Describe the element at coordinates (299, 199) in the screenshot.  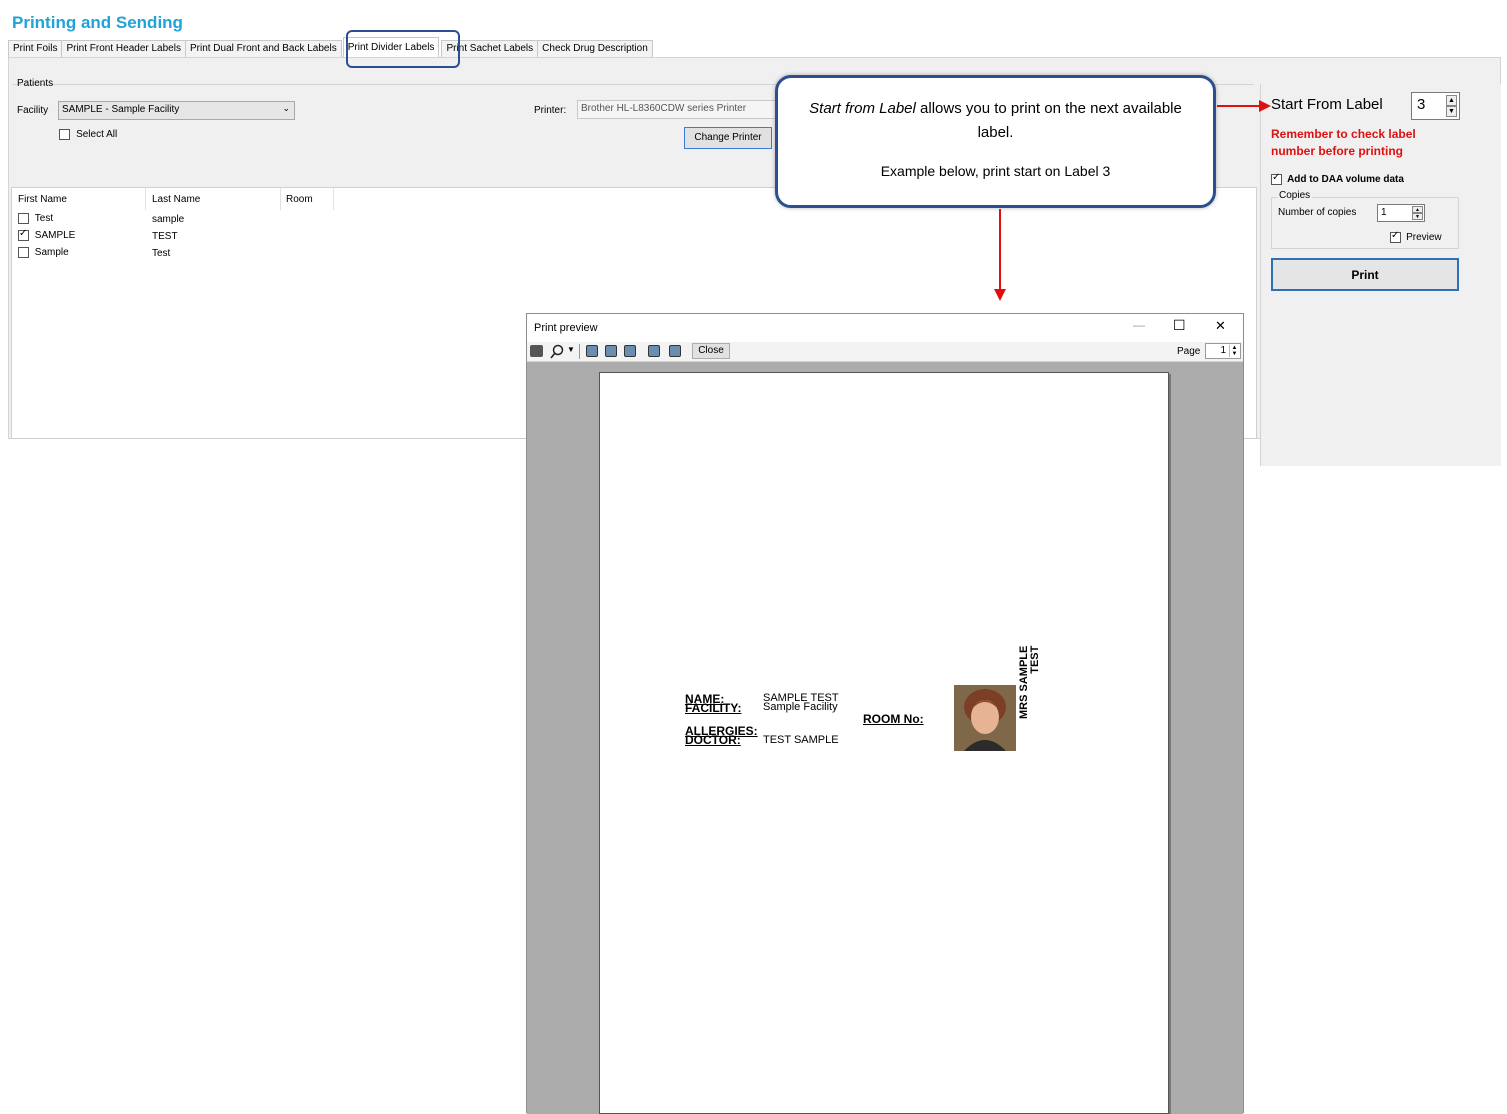
I see `col-header-room: Room` at that location.